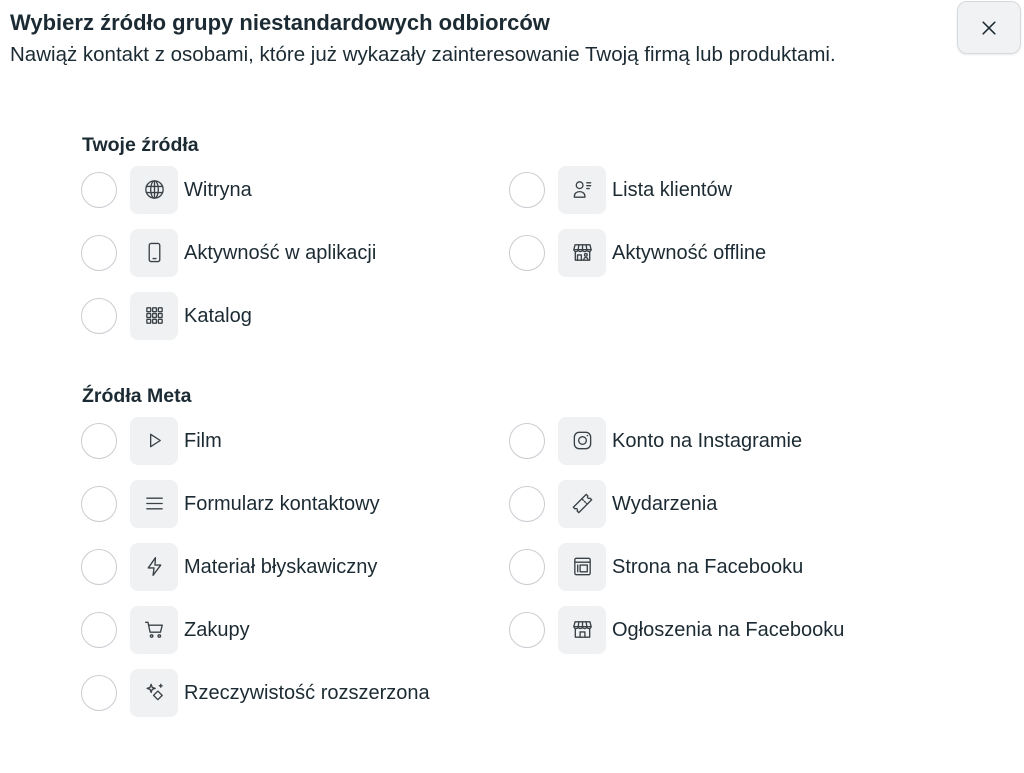  Describe the element at coordinates (218, 315) in the screenshot. I see `catalog-label: Katalog` at that location.